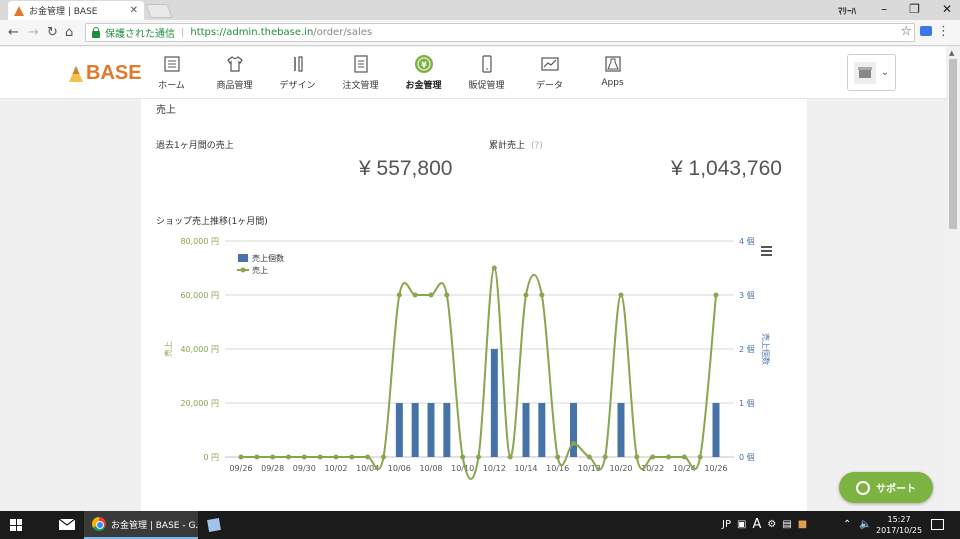 Image resolution: width=960 pixels, height=539 pixels. Describe the element at coordinates (847, 524) in the screenshot. I see `show-hidden-icons-icon: ⌃` at that location.